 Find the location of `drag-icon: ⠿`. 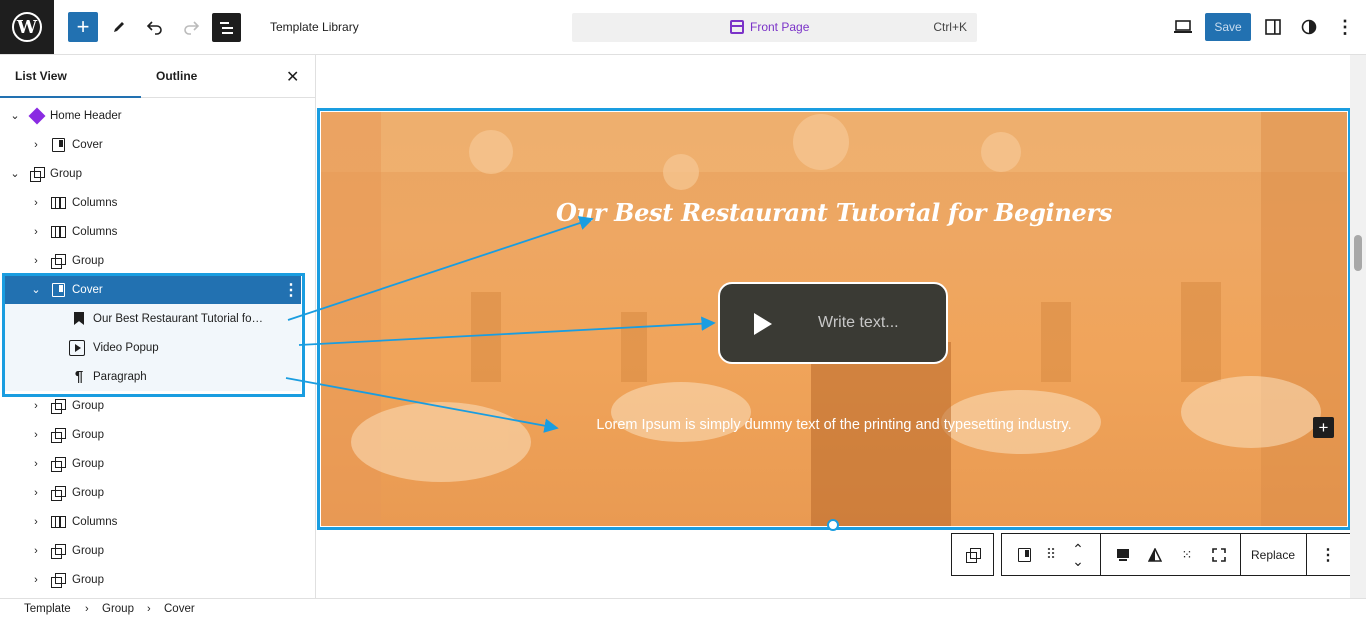

drag-icon: ⠿ is located at coordinates (1051, 554).